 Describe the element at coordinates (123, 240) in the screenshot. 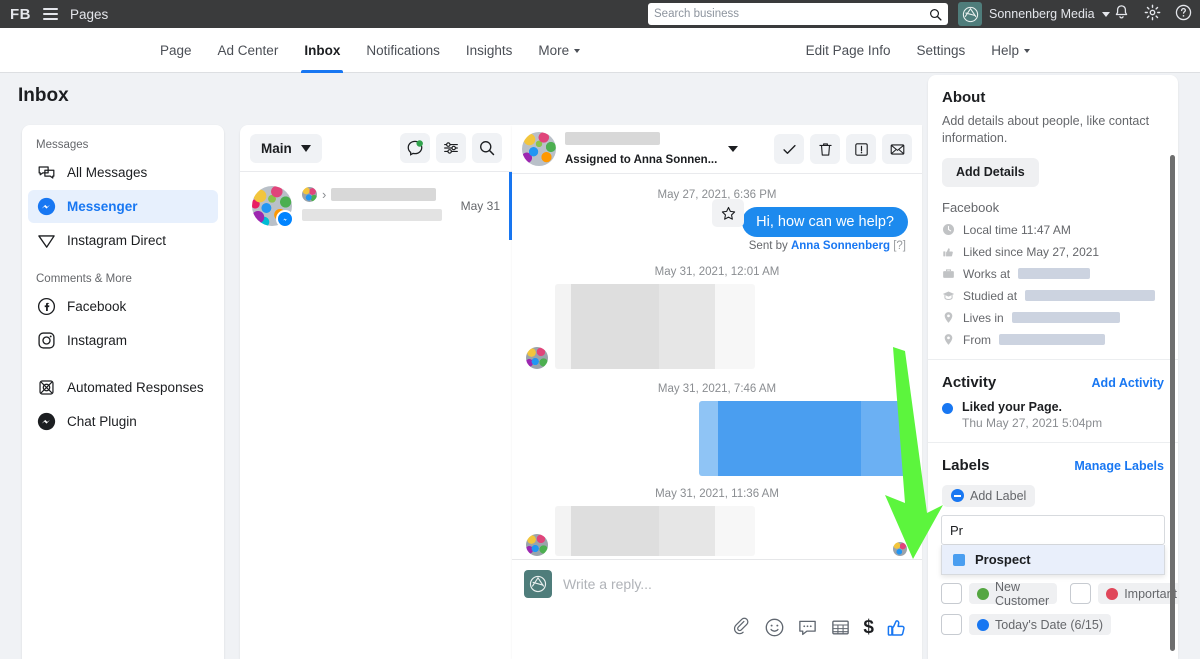

I see `sidebar-item-instagram-direct: Instagram Direct` at that location.